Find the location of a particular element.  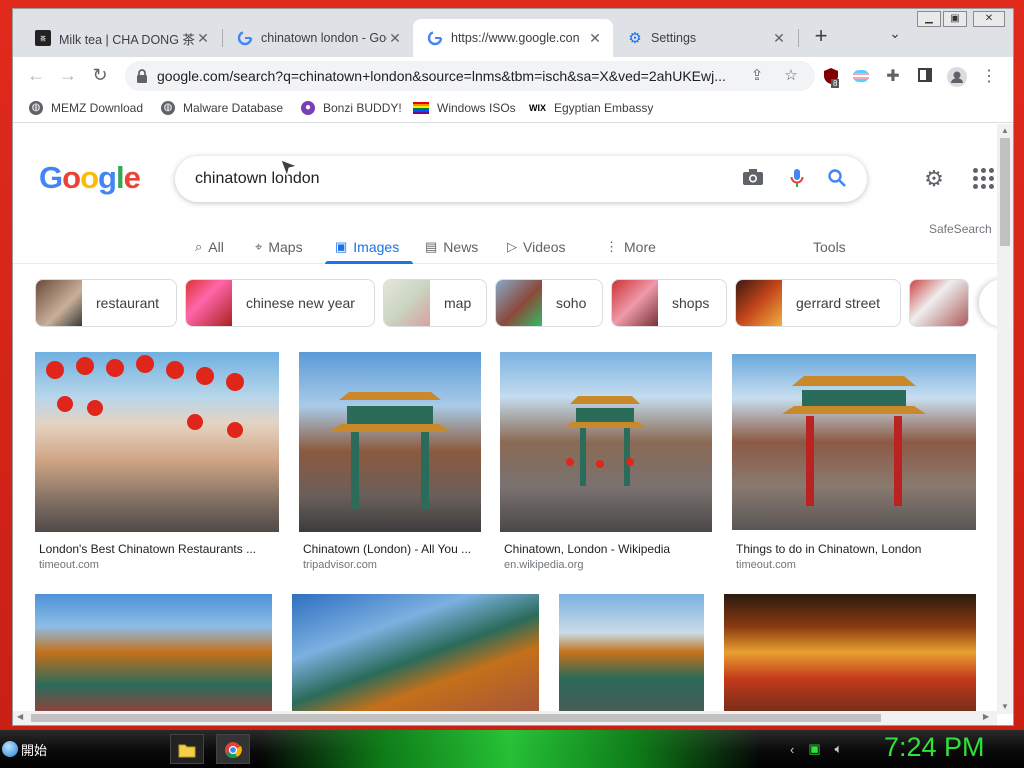

apps-grid-icon is located at coordinates (984, 179).